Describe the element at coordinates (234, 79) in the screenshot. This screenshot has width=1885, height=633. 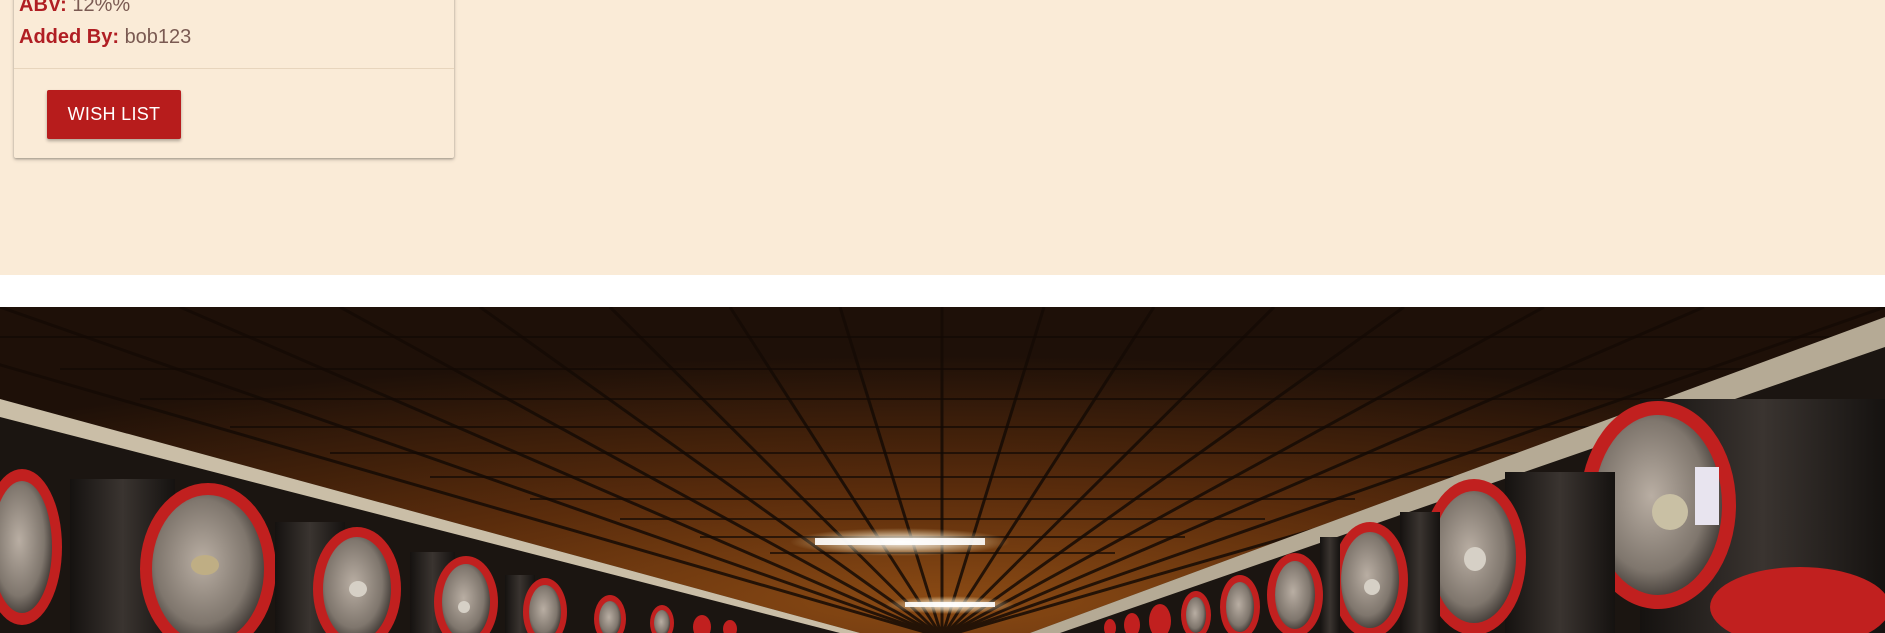
I see `wine-card: ABV: 12%% Added By: bob123 WISH LIST` at that location.